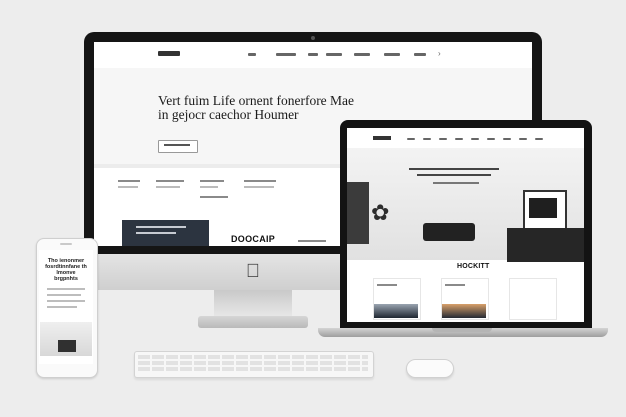 The width and height of the screenshot is (626, 417). What do you see at coordinates (382, 138) in the screenshot?
I see `laptop-site-logo` at bounding box center [382, 138].